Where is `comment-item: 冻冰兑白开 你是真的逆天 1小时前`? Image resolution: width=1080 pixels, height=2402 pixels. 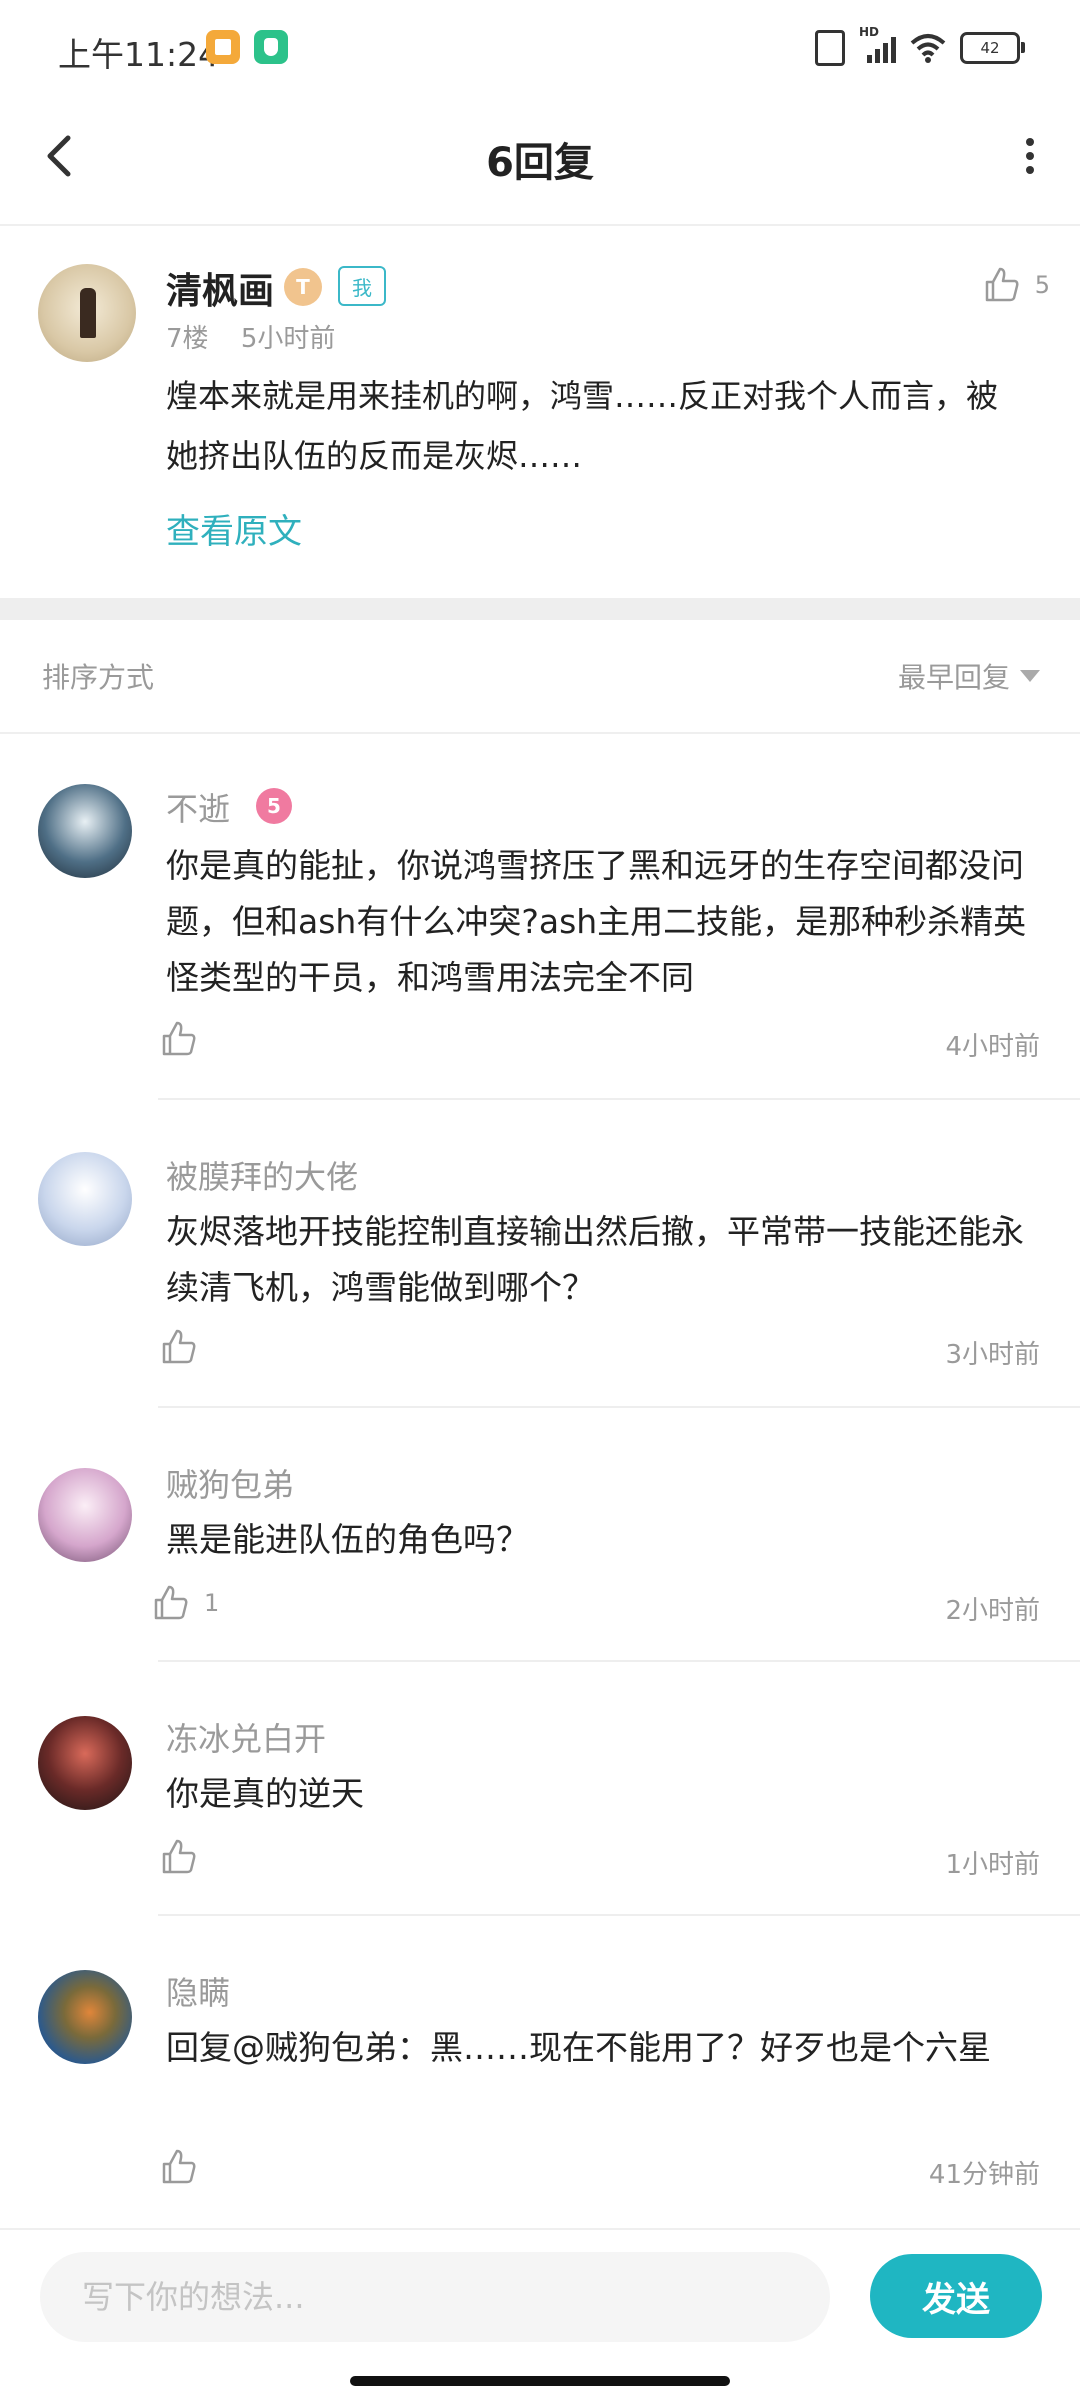 comment-item: 冻冰兑白开 你是真的逆天 1小时前 is located at coordinates (540, 1789).